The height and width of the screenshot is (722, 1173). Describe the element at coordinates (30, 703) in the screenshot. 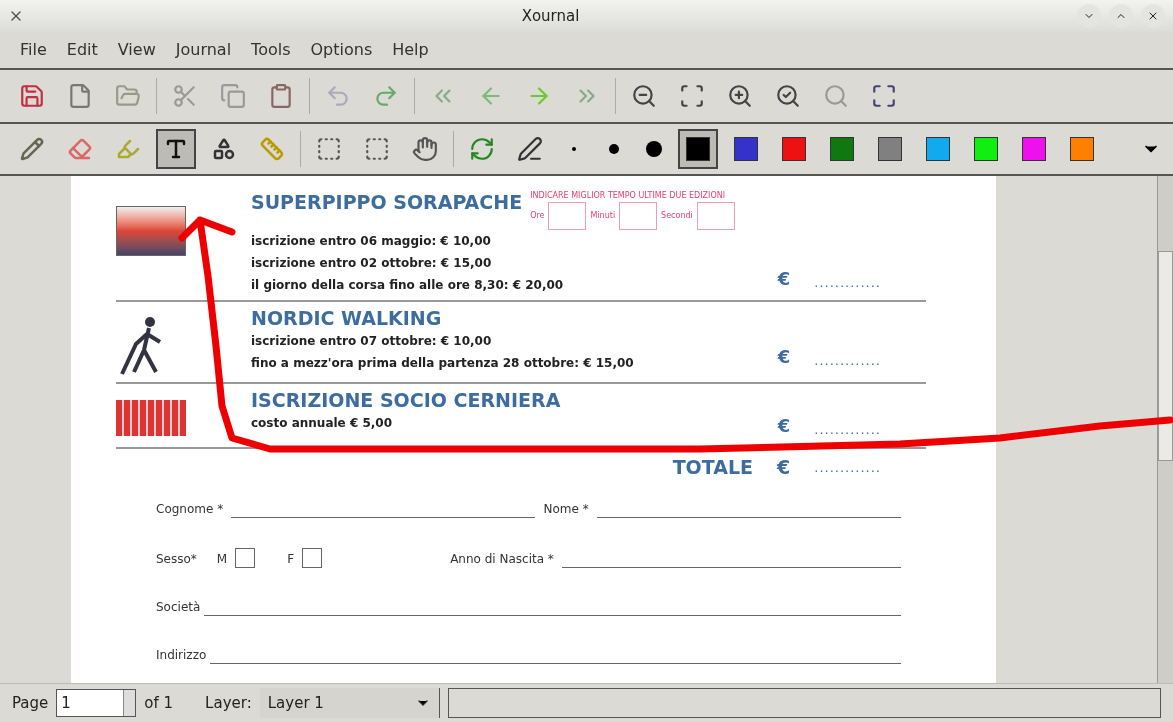

I see `page-label: Page` at that location.